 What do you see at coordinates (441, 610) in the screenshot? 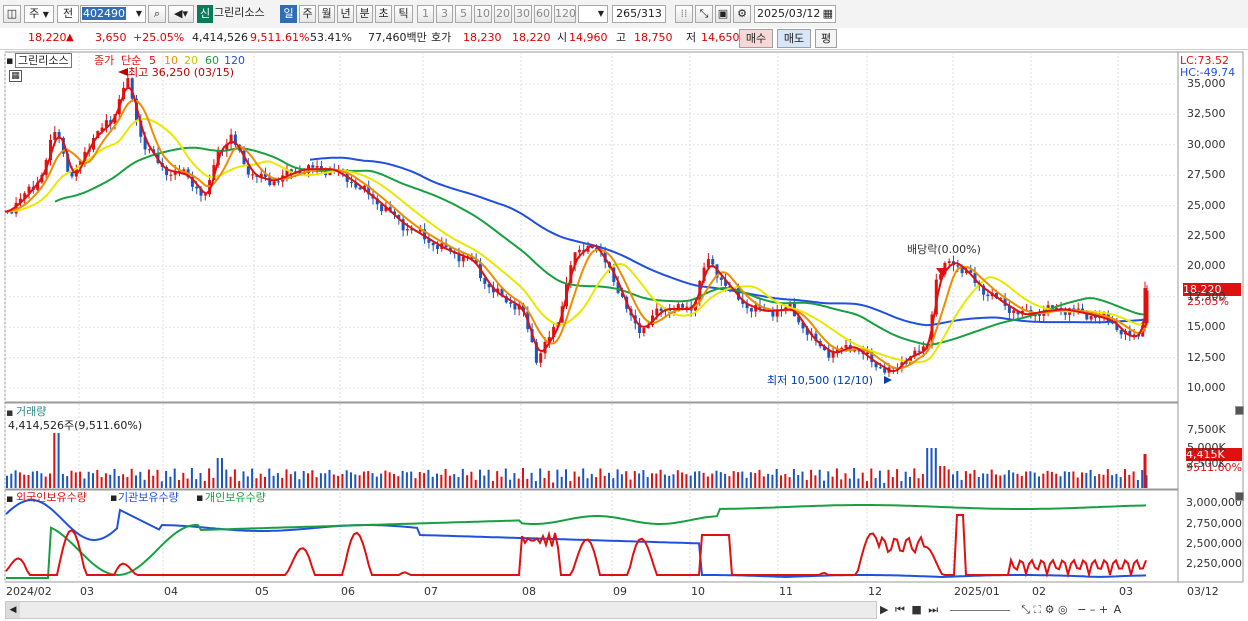
I see `chart-scrollbar: ◀` at bounding box center [441, 610].